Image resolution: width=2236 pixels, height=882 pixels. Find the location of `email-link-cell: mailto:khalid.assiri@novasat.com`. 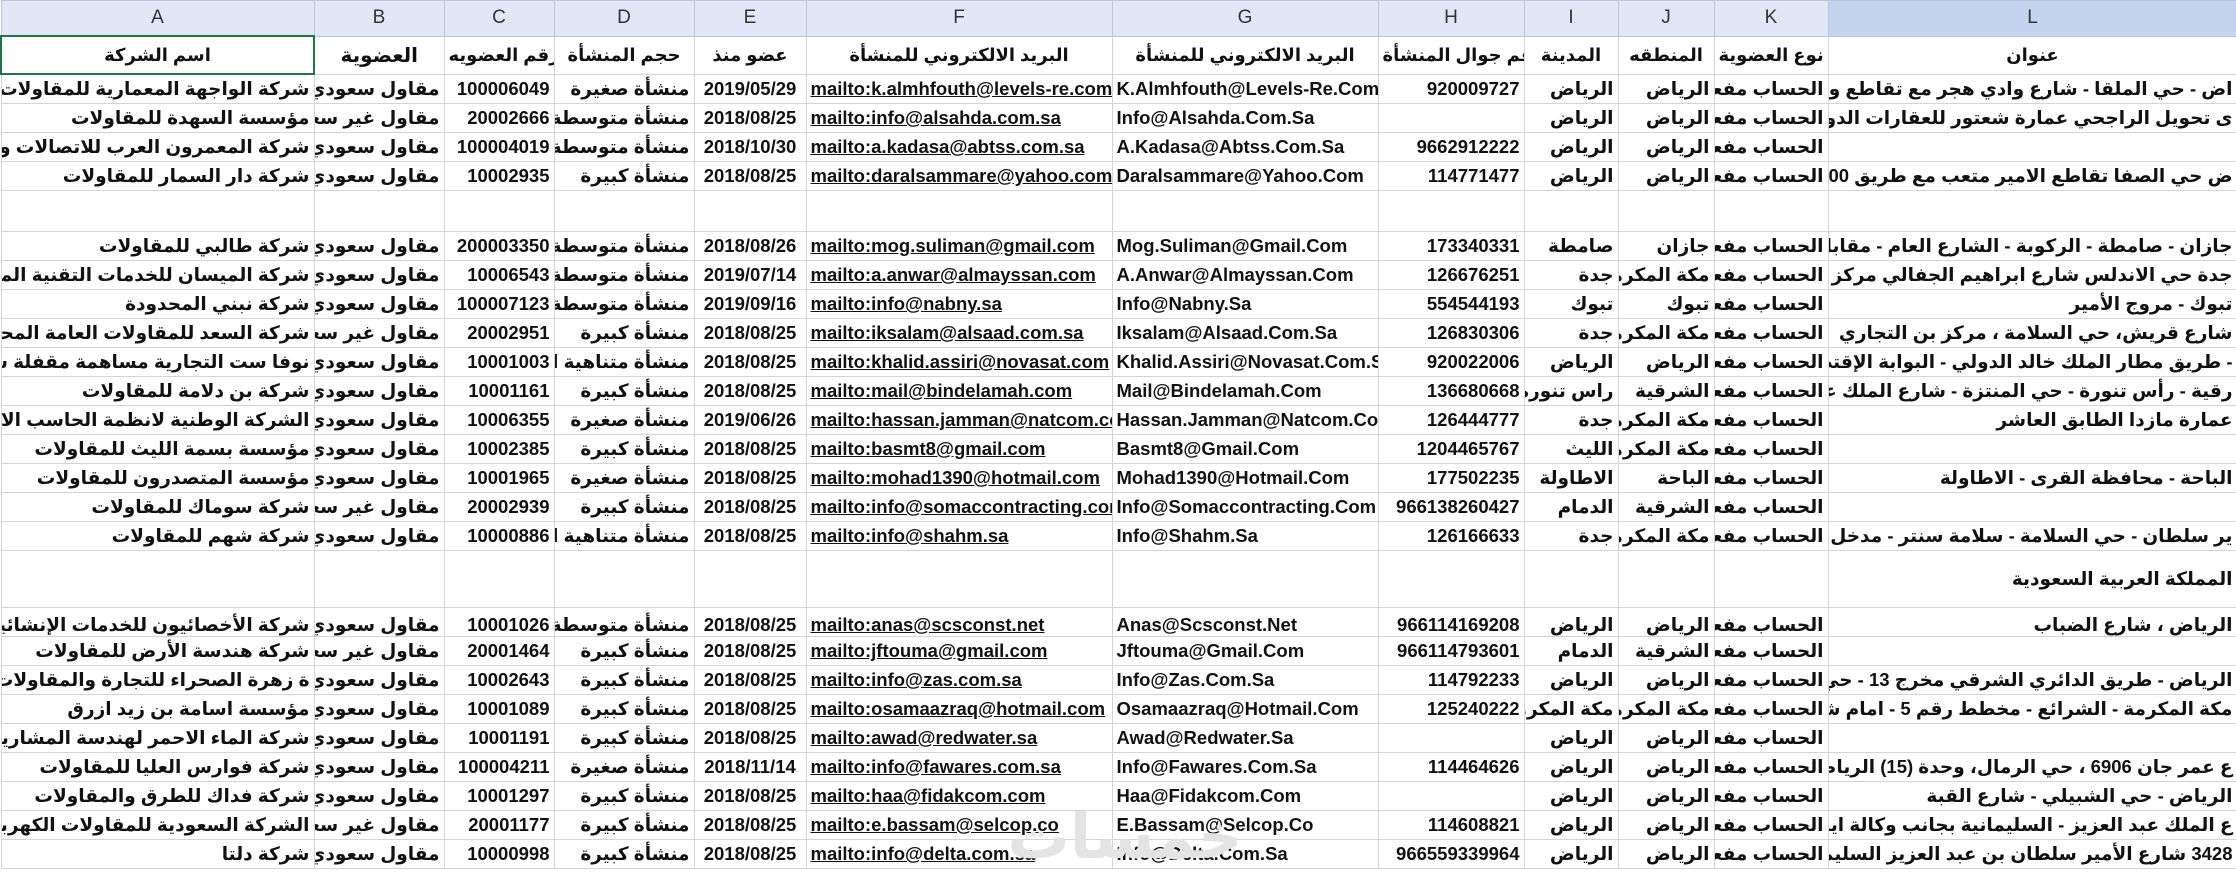

email-link-cell: mailto:khalid.assiri@novasat.com is located at coordinates (959, 362).